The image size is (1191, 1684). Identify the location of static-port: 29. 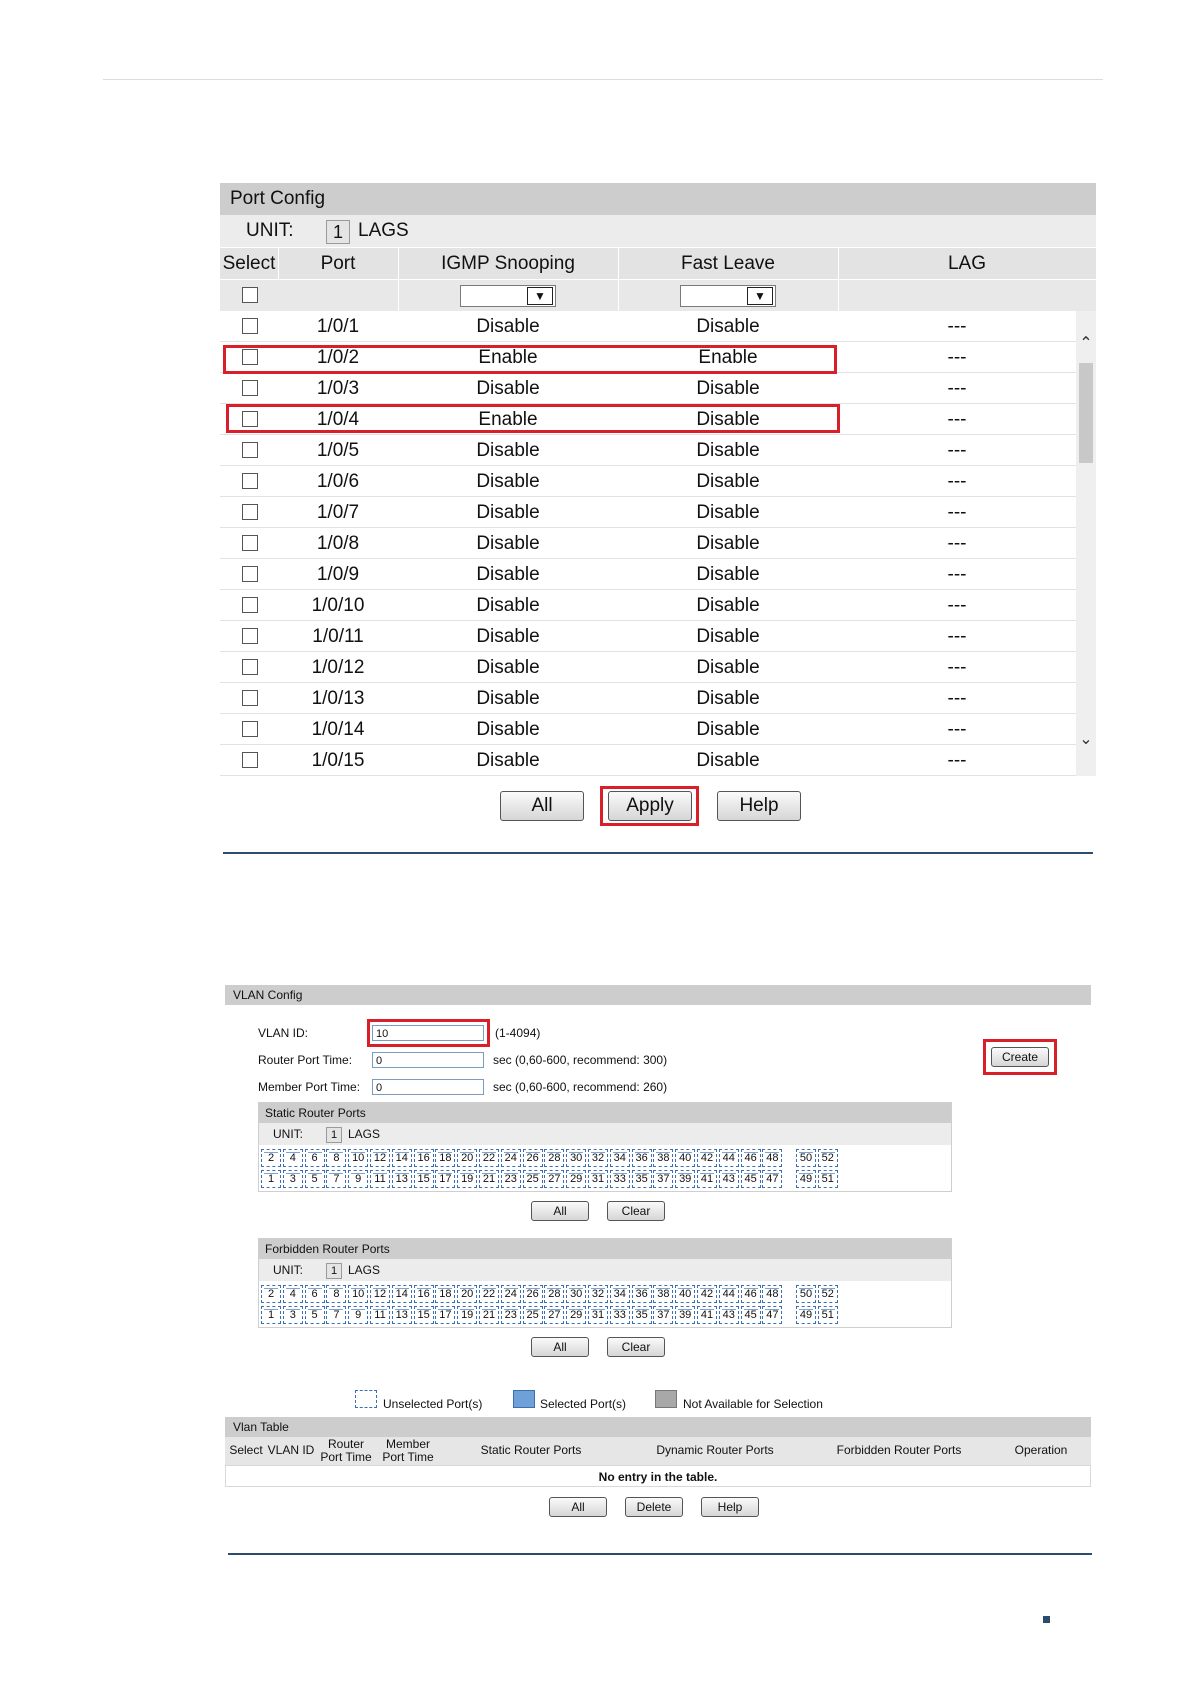
(576, 1179).